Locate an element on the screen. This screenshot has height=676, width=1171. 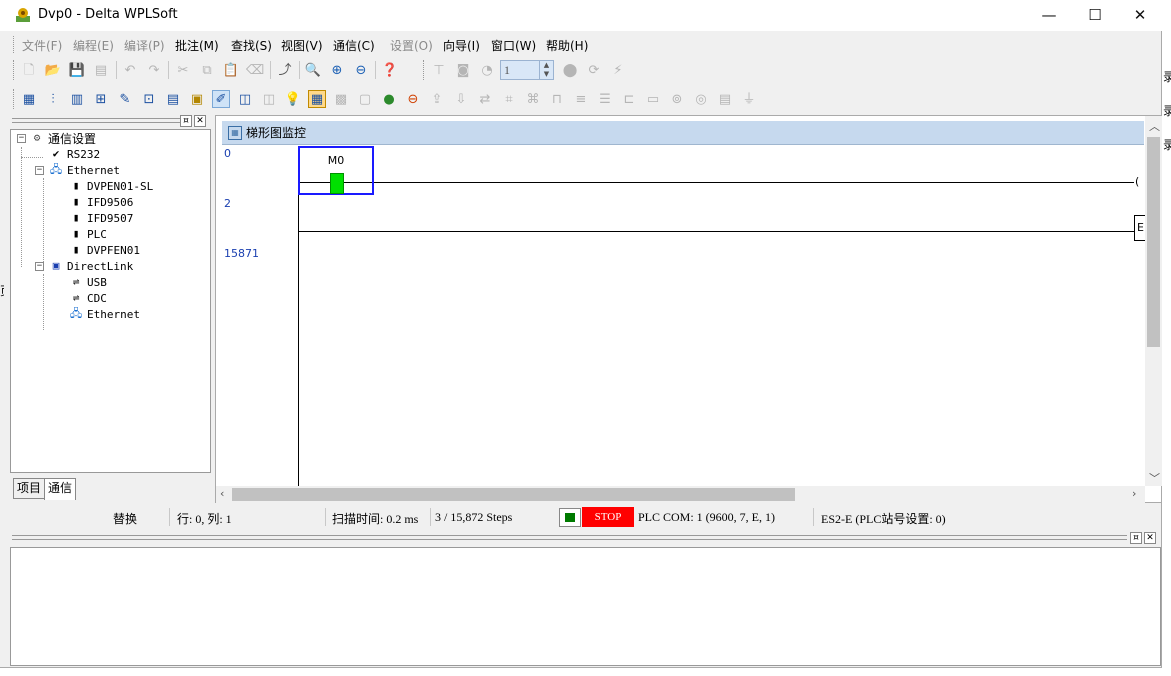
tree-node-device: ▮ DVPEN01-SL is located at coordinates (111, 186).